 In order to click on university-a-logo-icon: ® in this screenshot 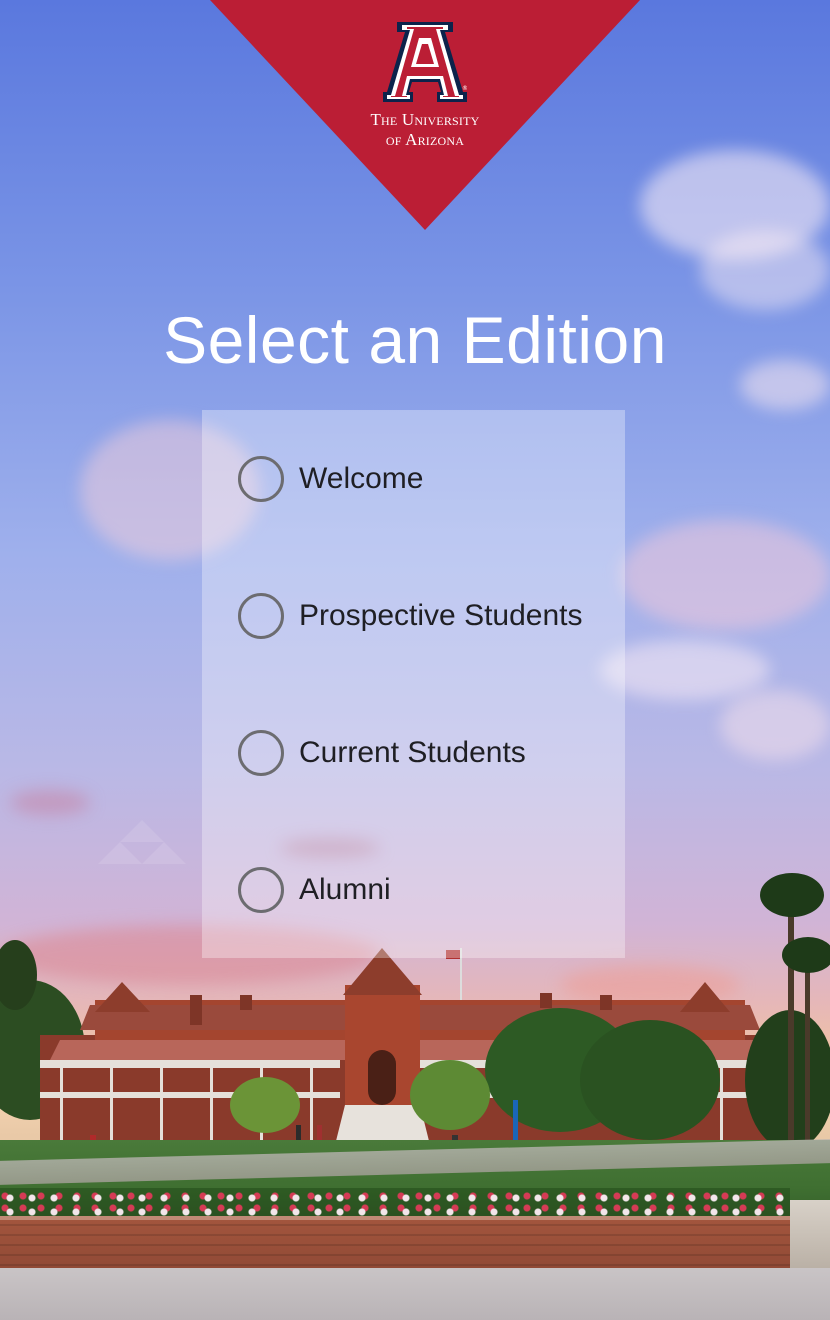, I will do `click(425, 62)`.